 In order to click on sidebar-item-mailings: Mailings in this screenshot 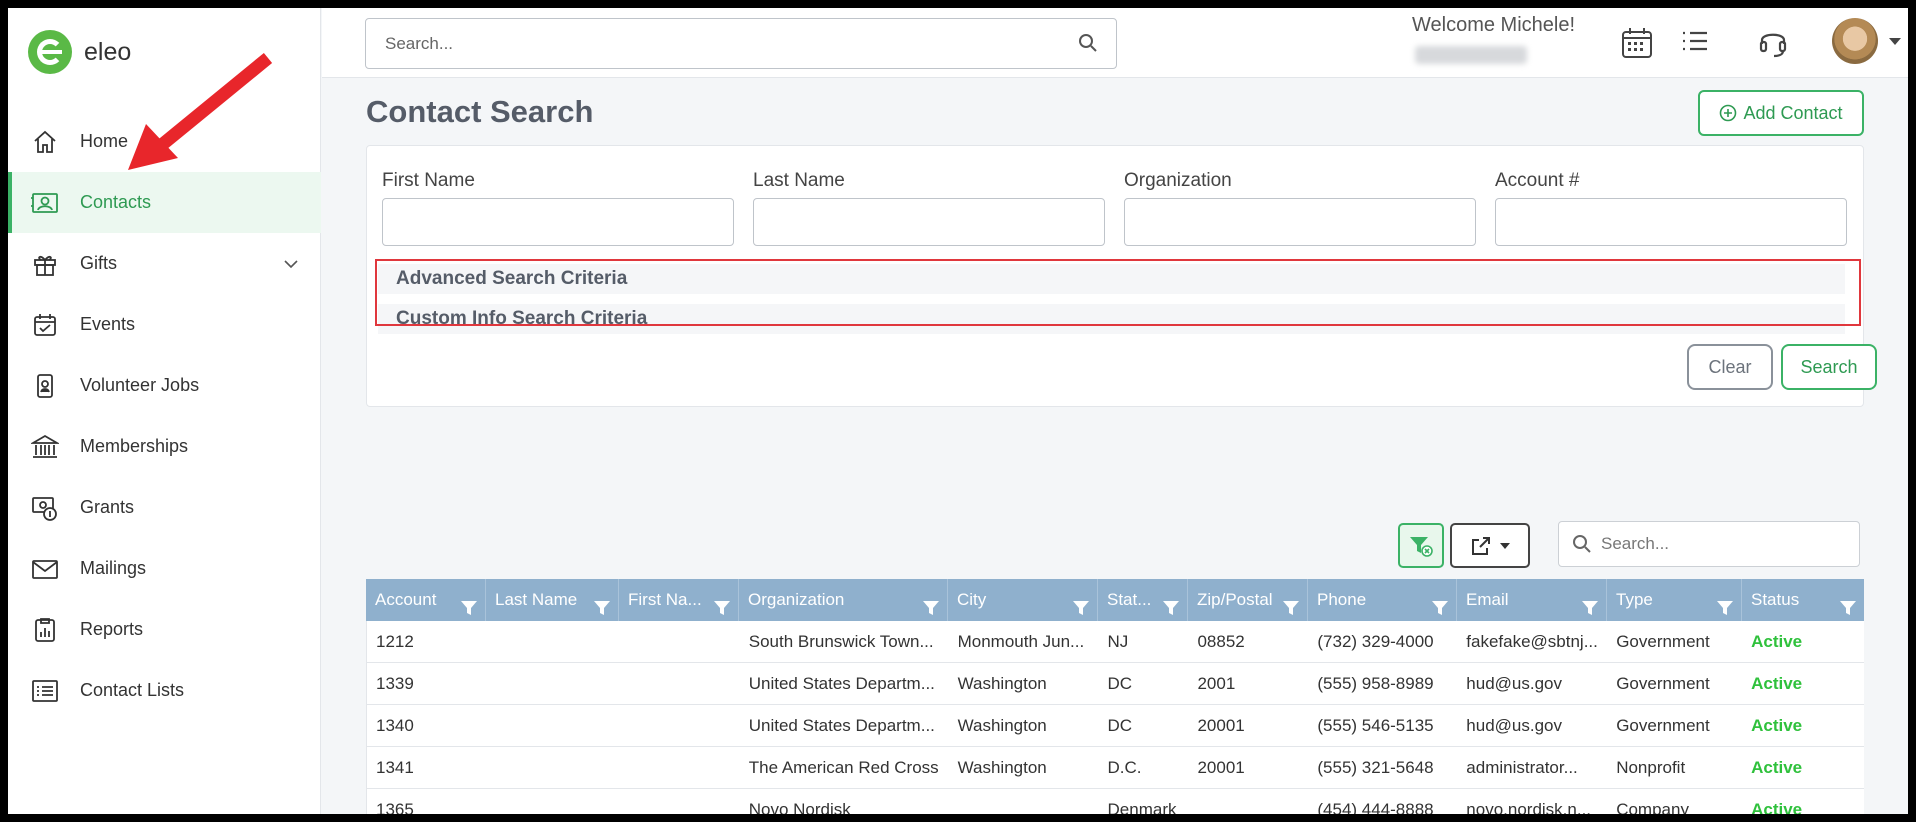, I will do `click(164, 568)`.